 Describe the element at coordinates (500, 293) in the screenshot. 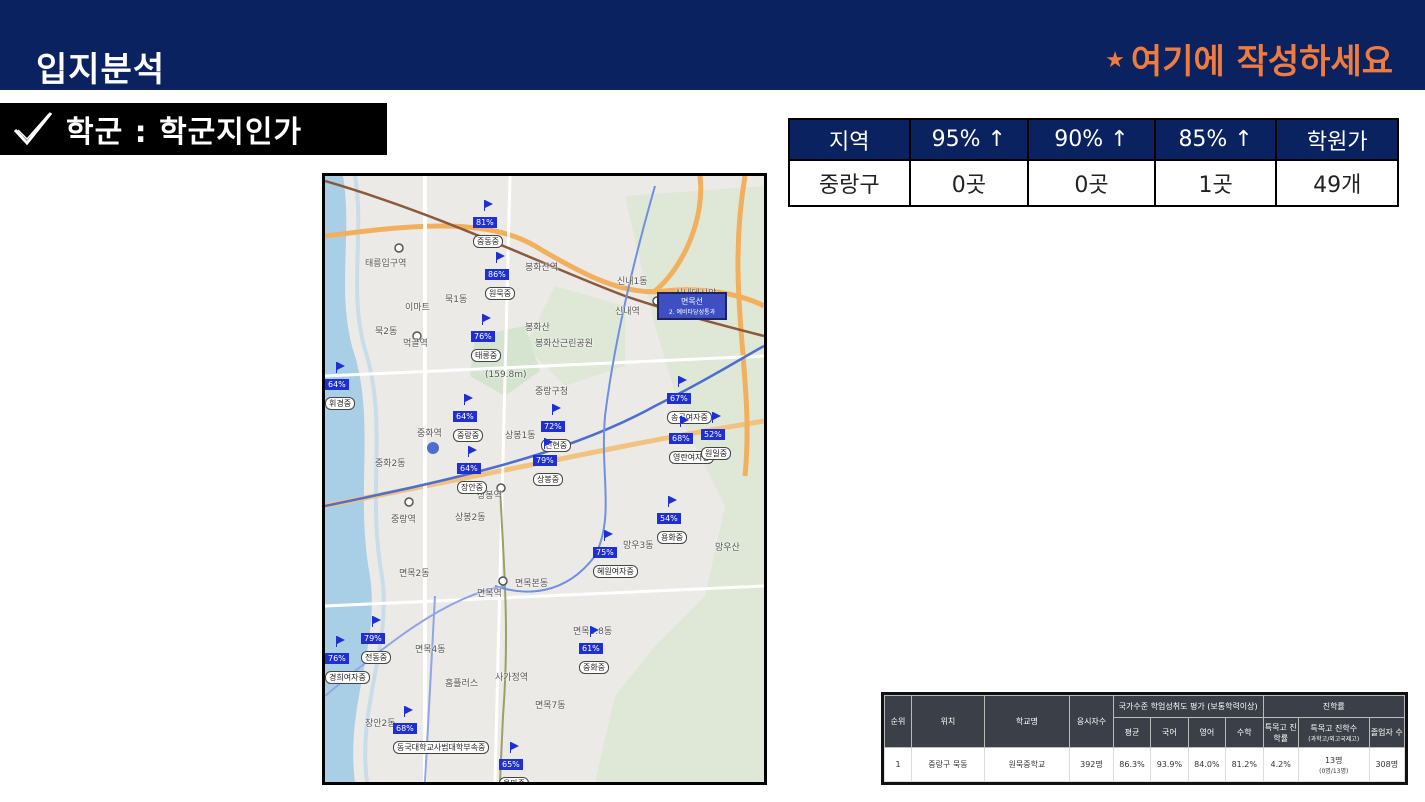

I see `school-badge-name: 원묵중` at that location.